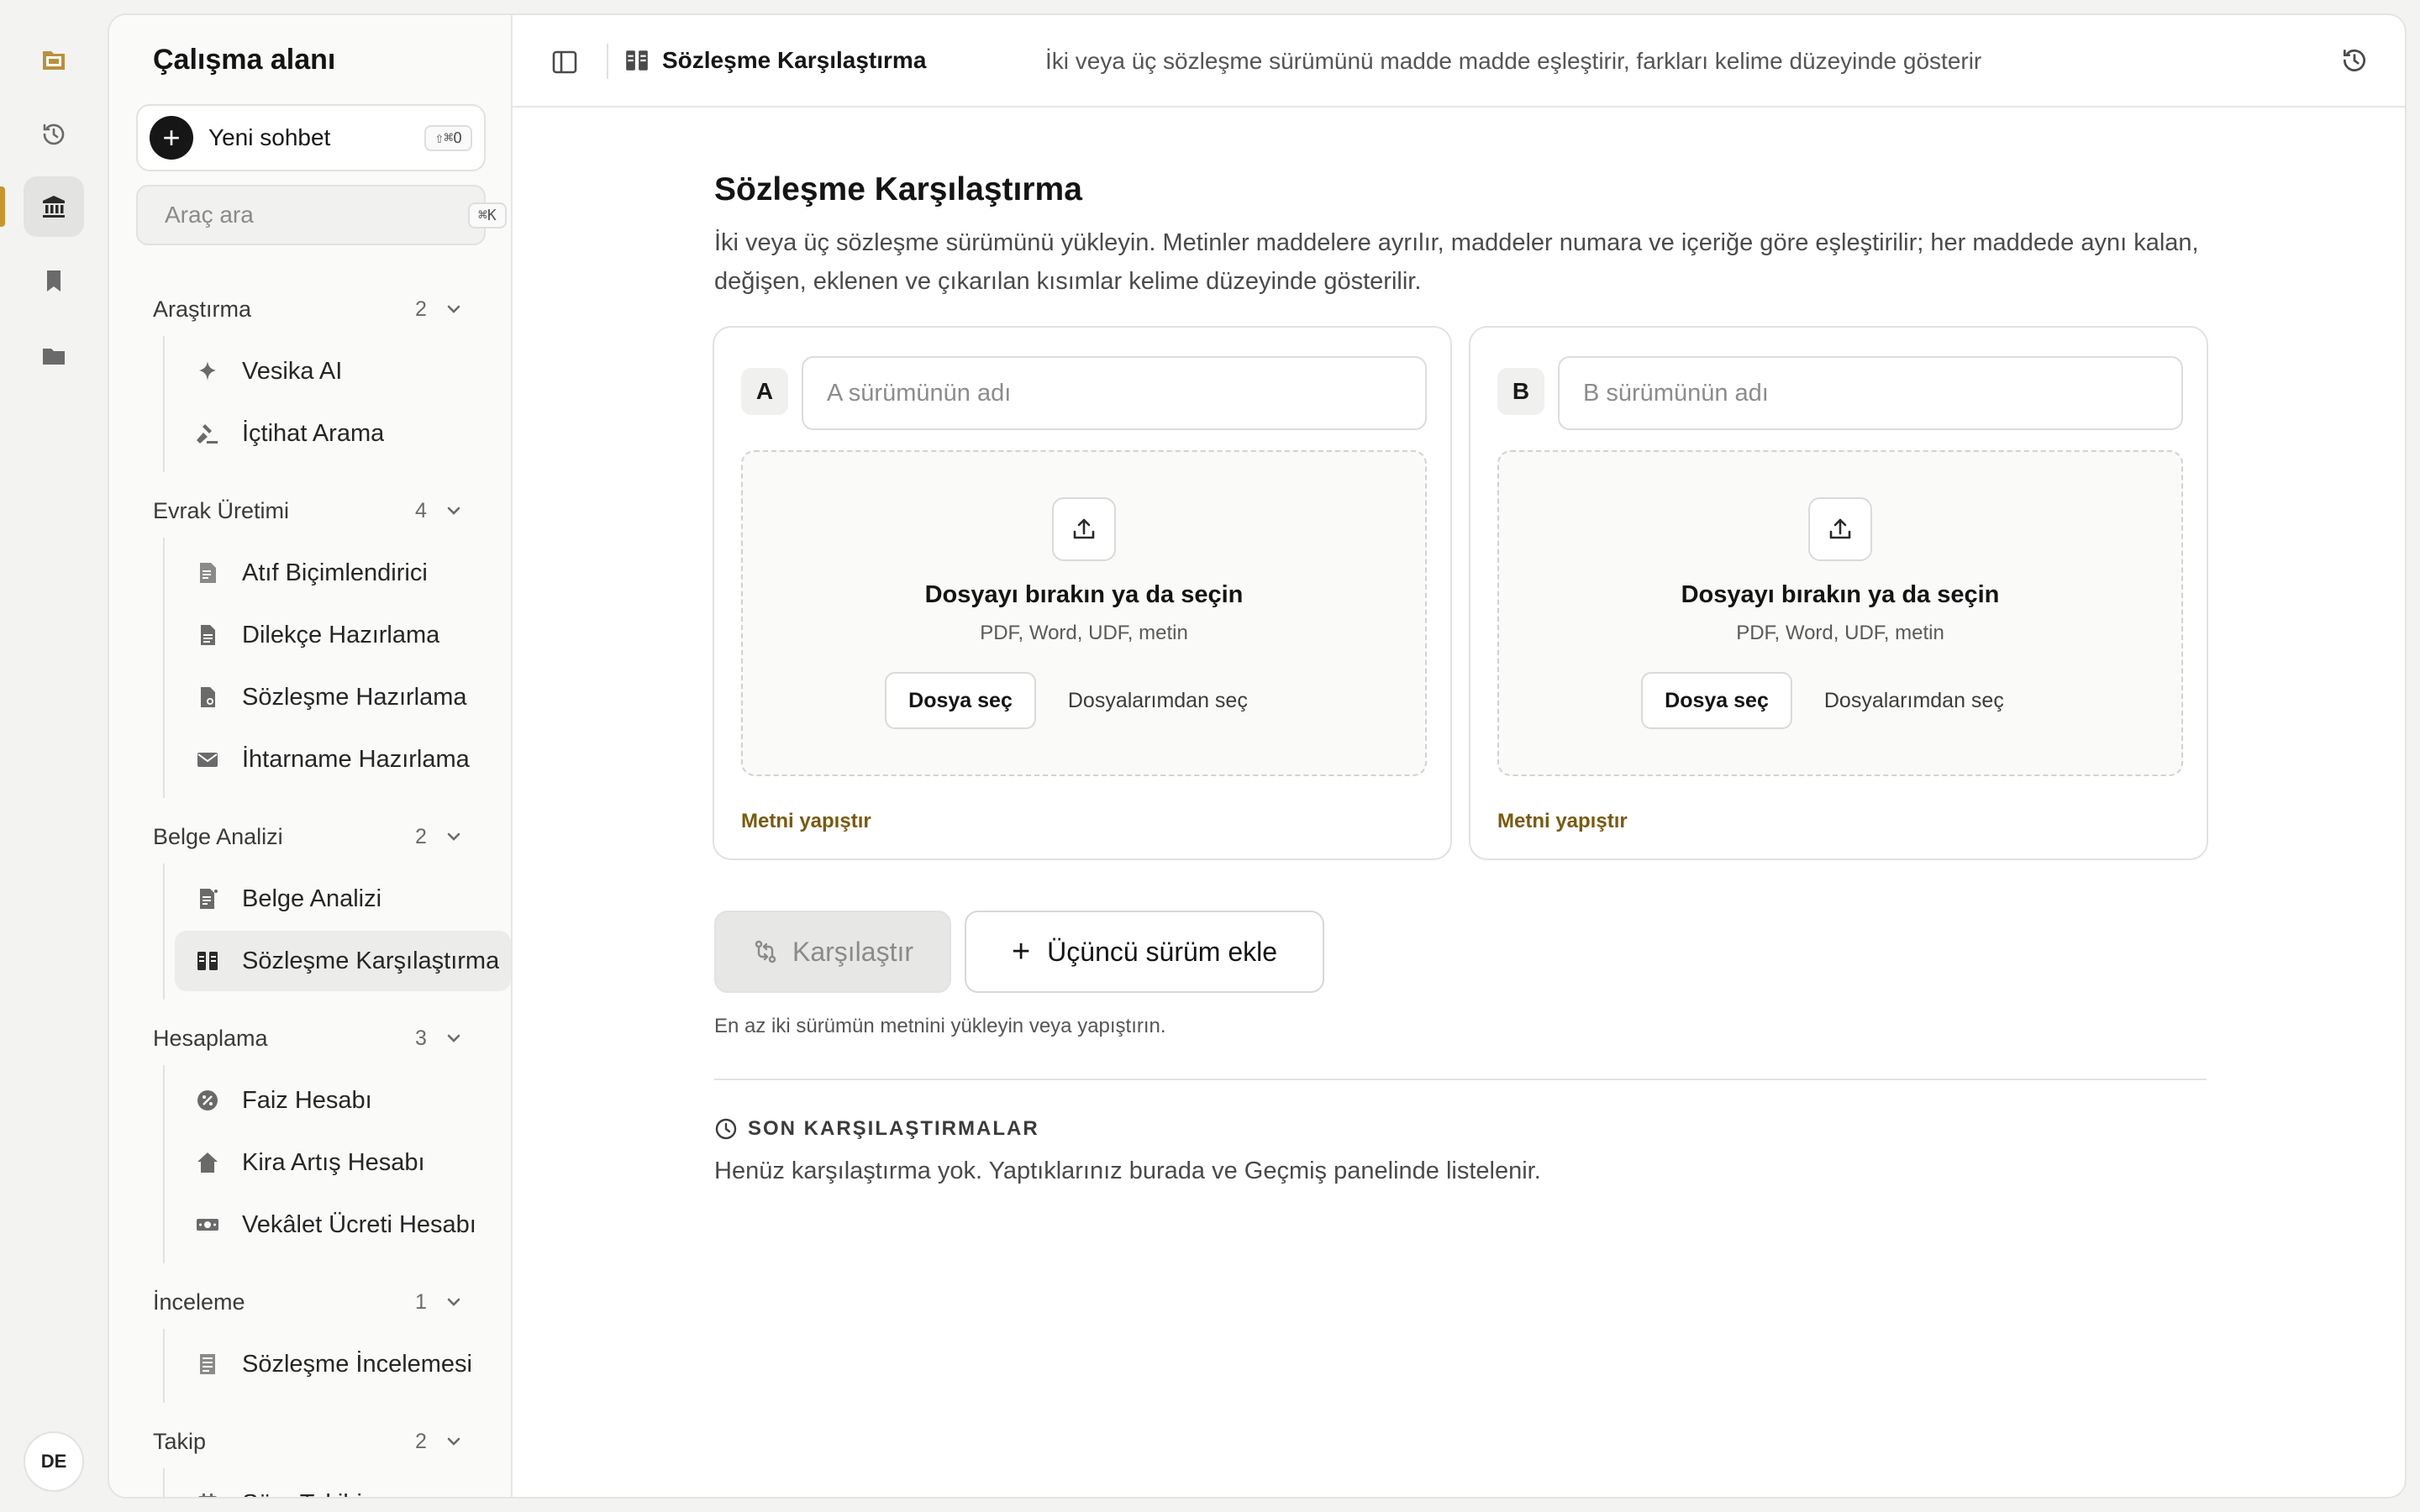 The image size is (2420, 1512). Describe the element at coordinates (565, 62) in the screenshot. I see `sidebar-toggle-icon` at that location.